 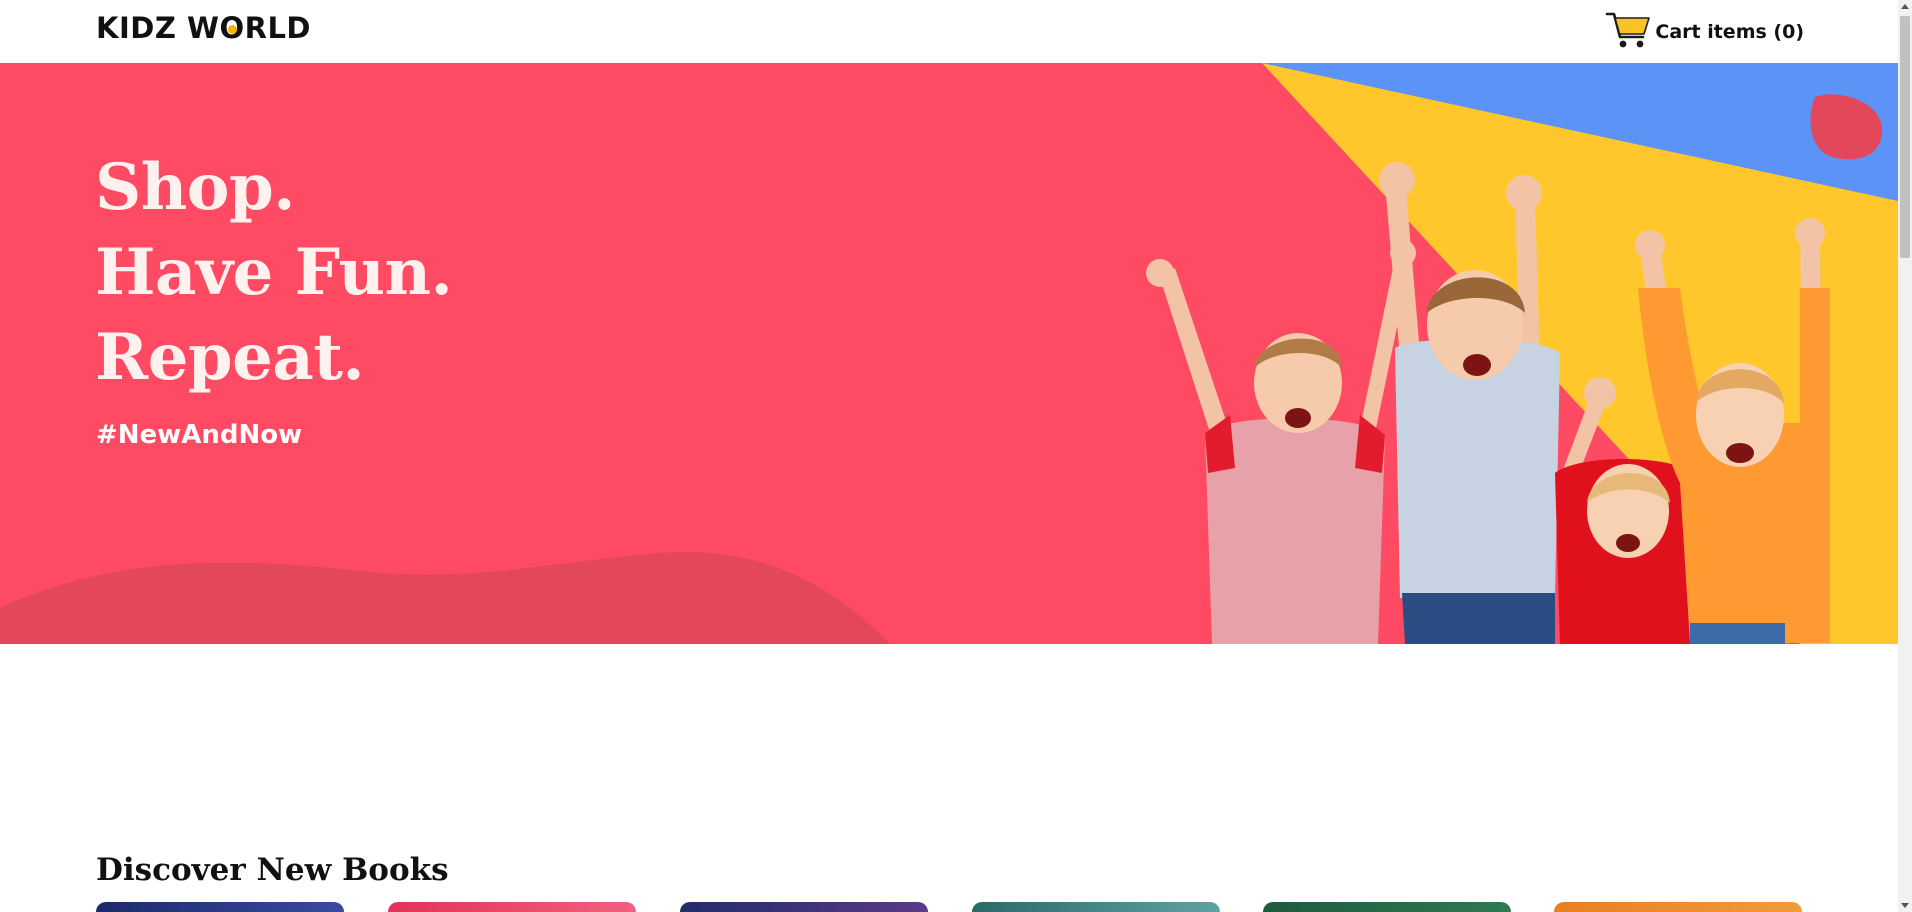 What do you see at coordinates (199, 435) in the screenshot?
I see `hero-hashtag: #NewAndNow` at bounding box center [199, 435].